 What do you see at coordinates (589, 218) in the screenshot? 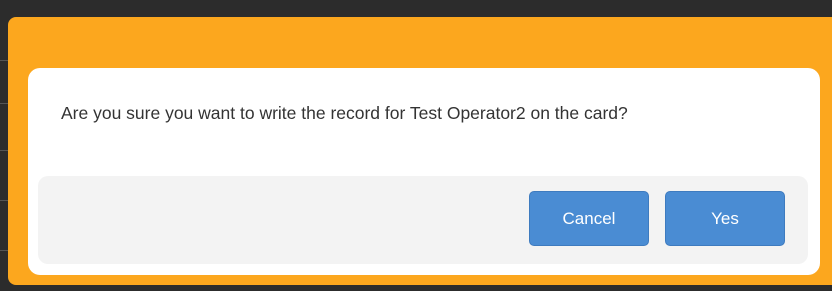
I see `cancel-button: Cancel` at bounding box center [589, 218].